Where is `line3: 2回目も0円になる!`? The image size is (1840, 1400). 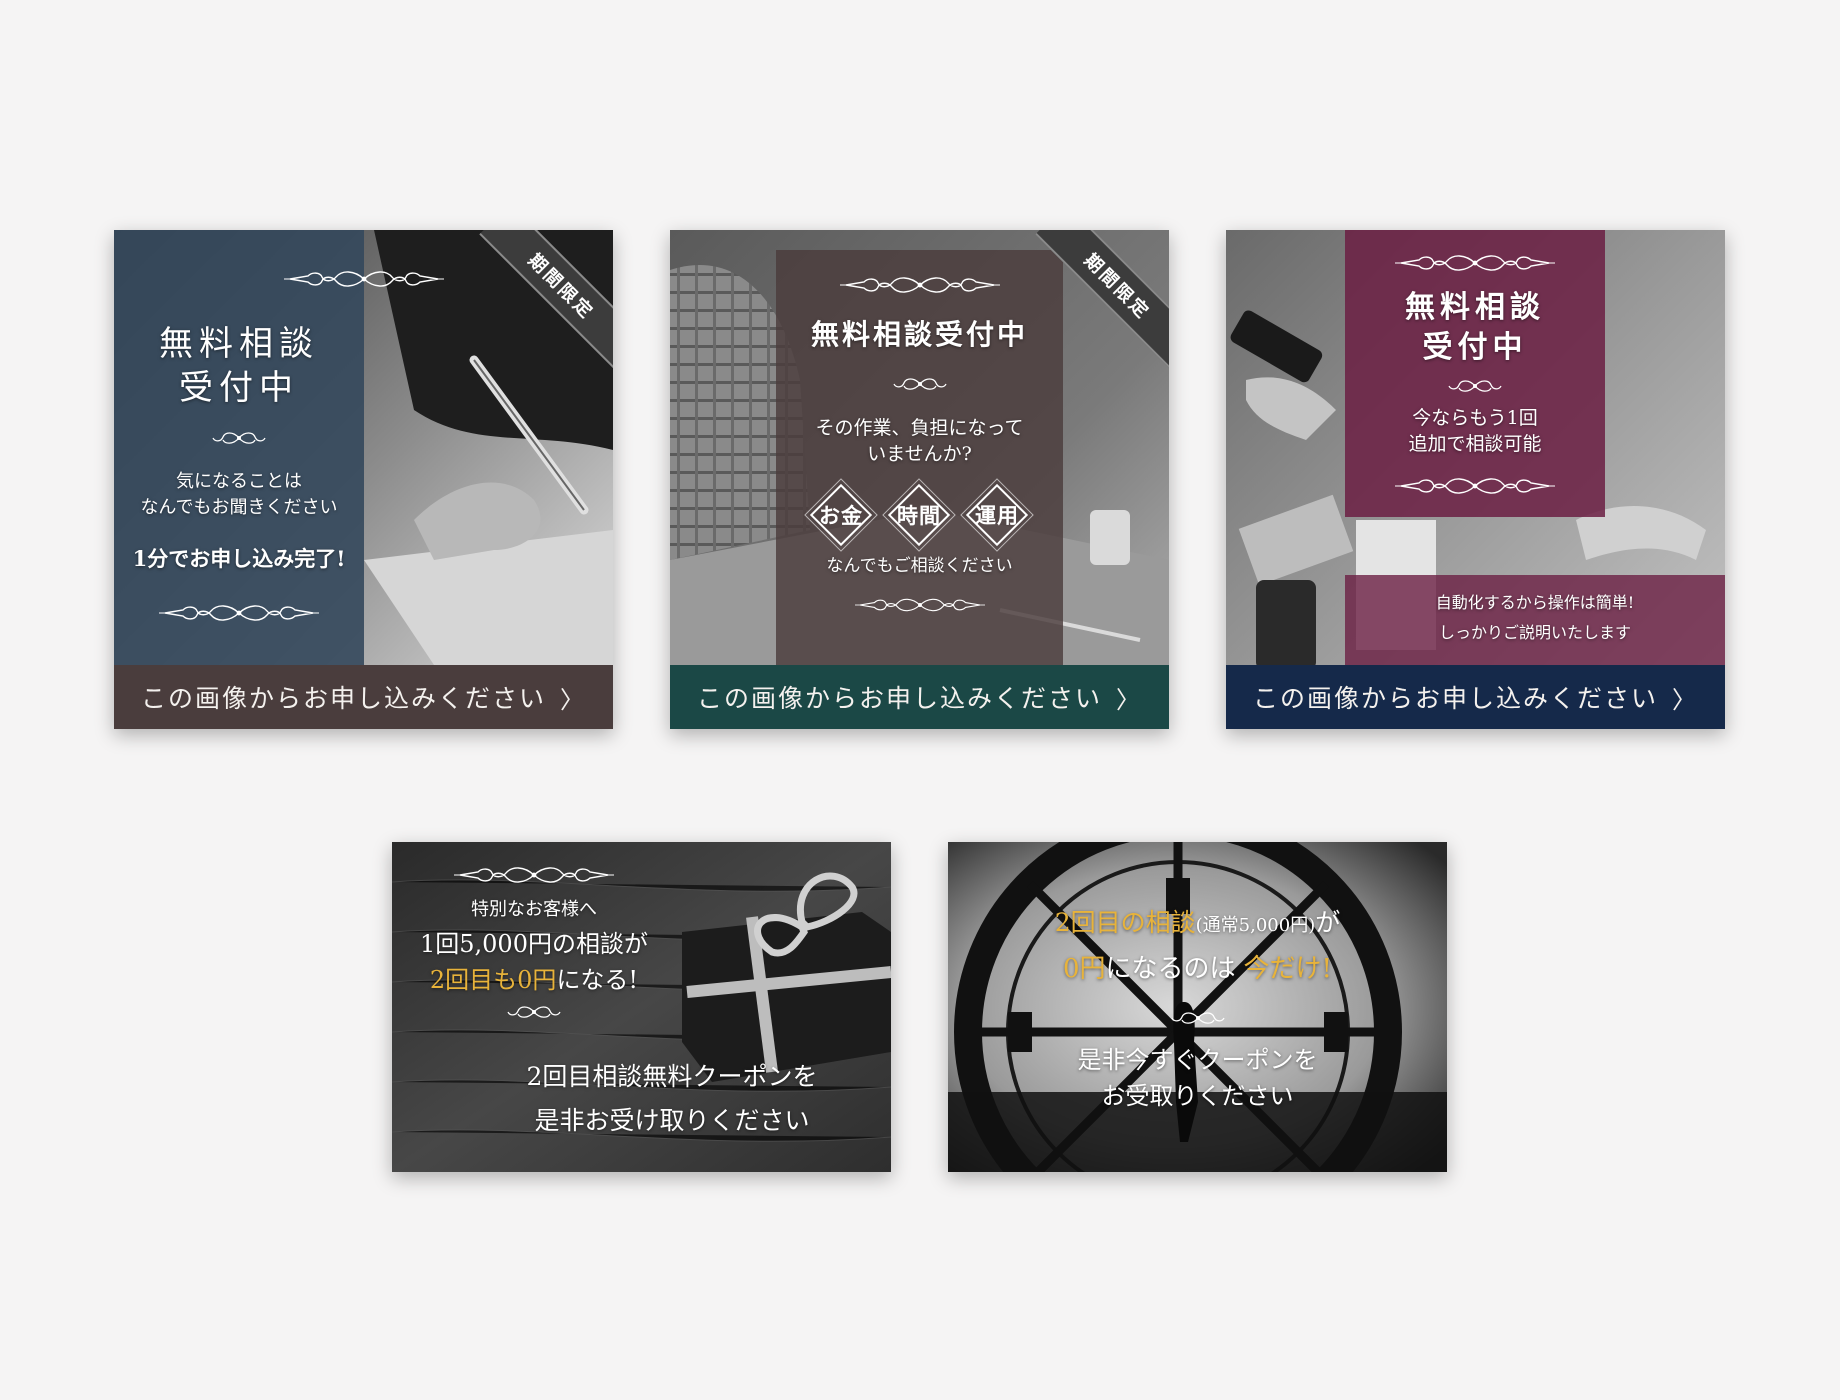
line3: 2回目も0円になる! is located at coordinates (534, 980).